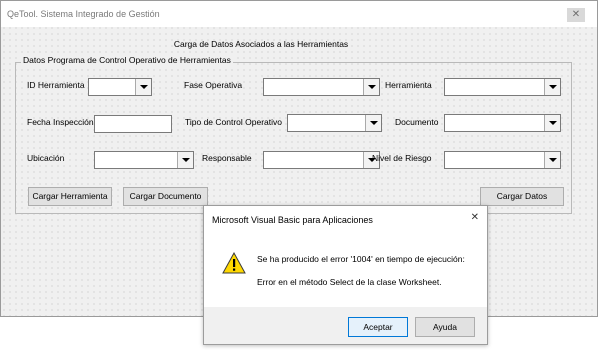 The height and width of the screenshot is (350, 600). I want to click on label-fase-operativa: Fase Operativa, so click(213, 85).